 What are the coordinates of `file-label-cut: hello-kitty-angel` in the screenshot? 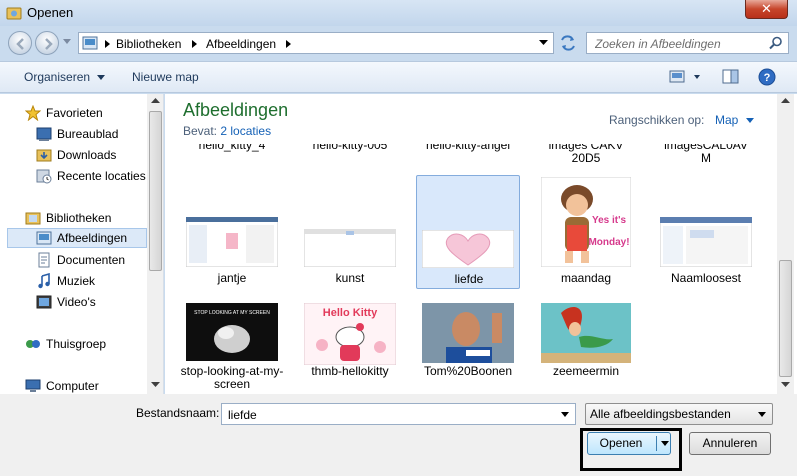 It's located at (468, 150).